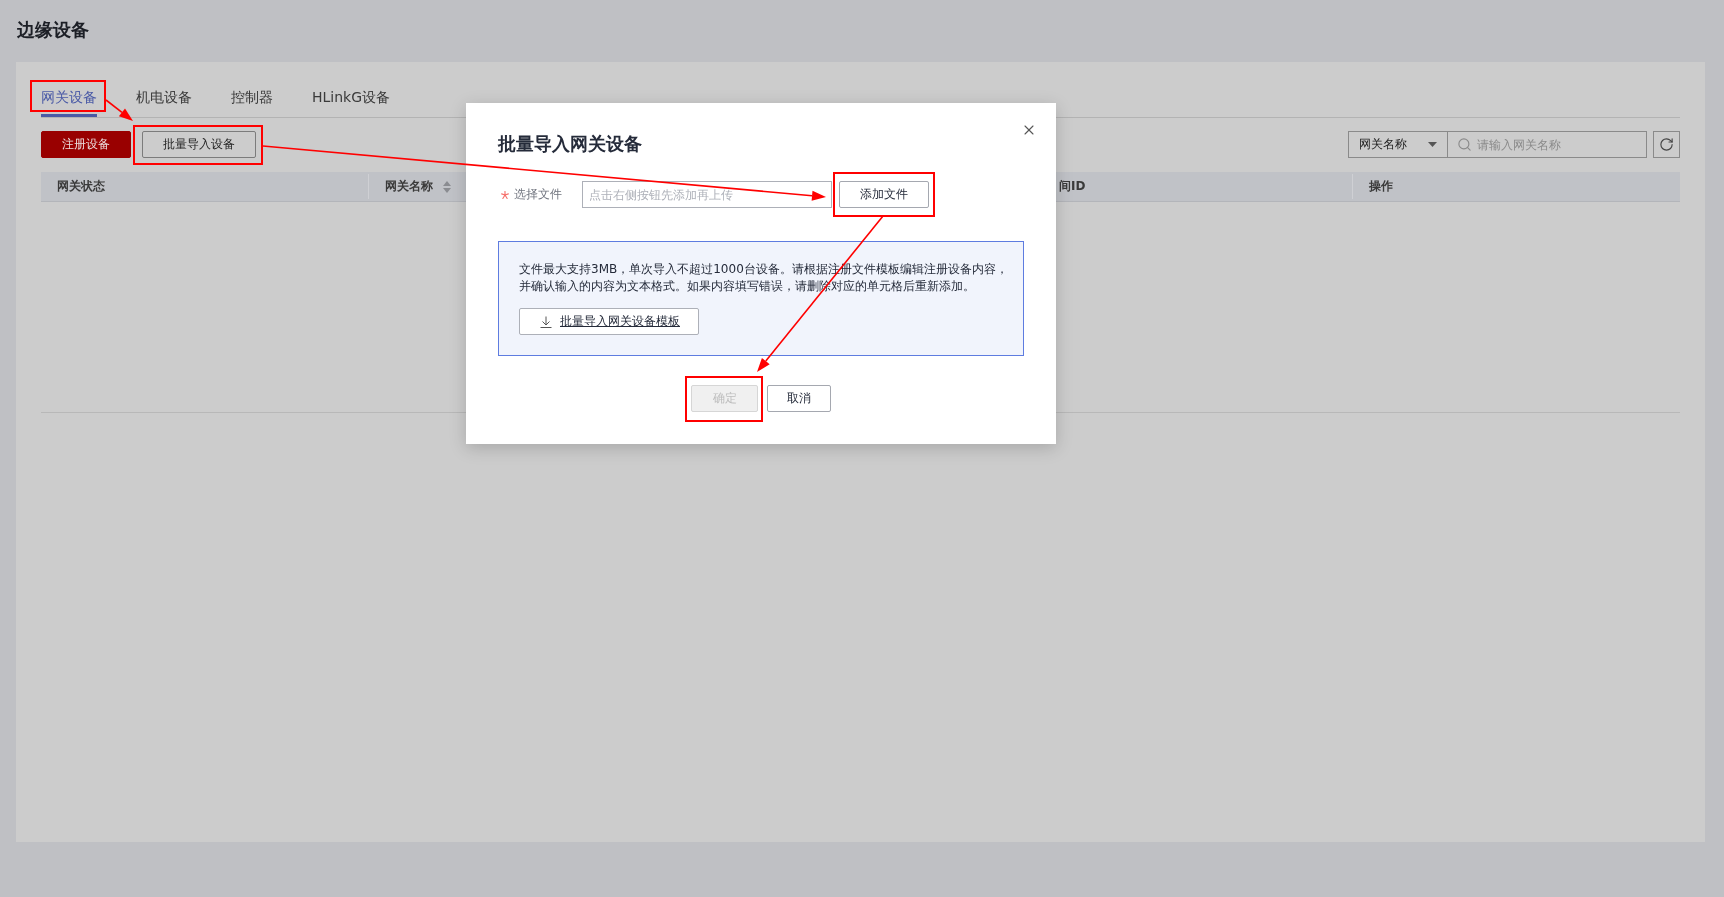 The height and width of the screenshot is (897, 1724). I want to click on filter-select: 网关名称, so click(1398, 144).